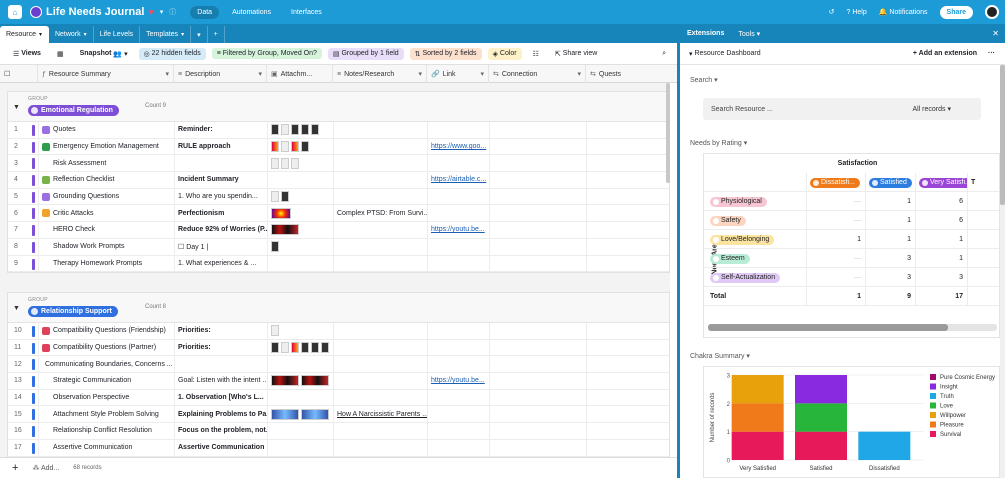  I want to click on tab-automations: Automations, so click(251, 12).